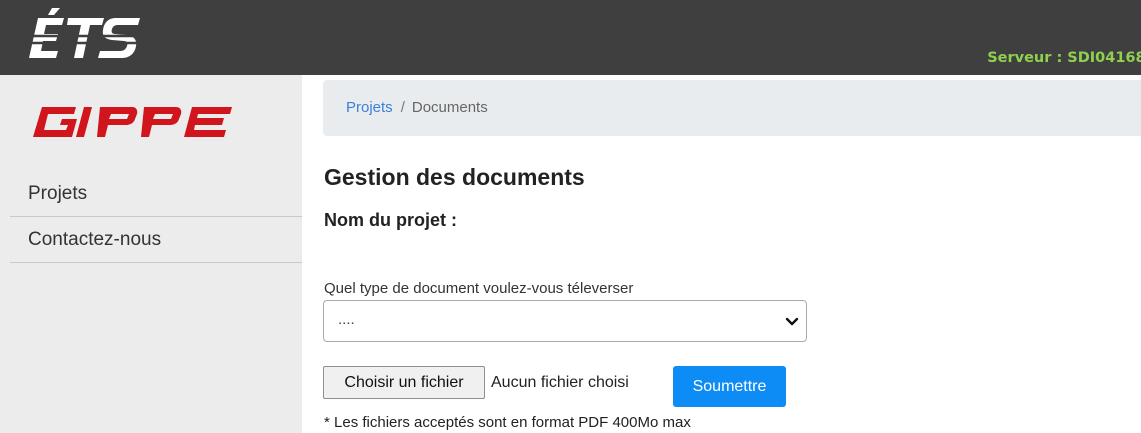 Image resolution: width=1141 pixels, height=433 pixels. I want to click on sidebar-item-projets: Projets, so click(156, 194).